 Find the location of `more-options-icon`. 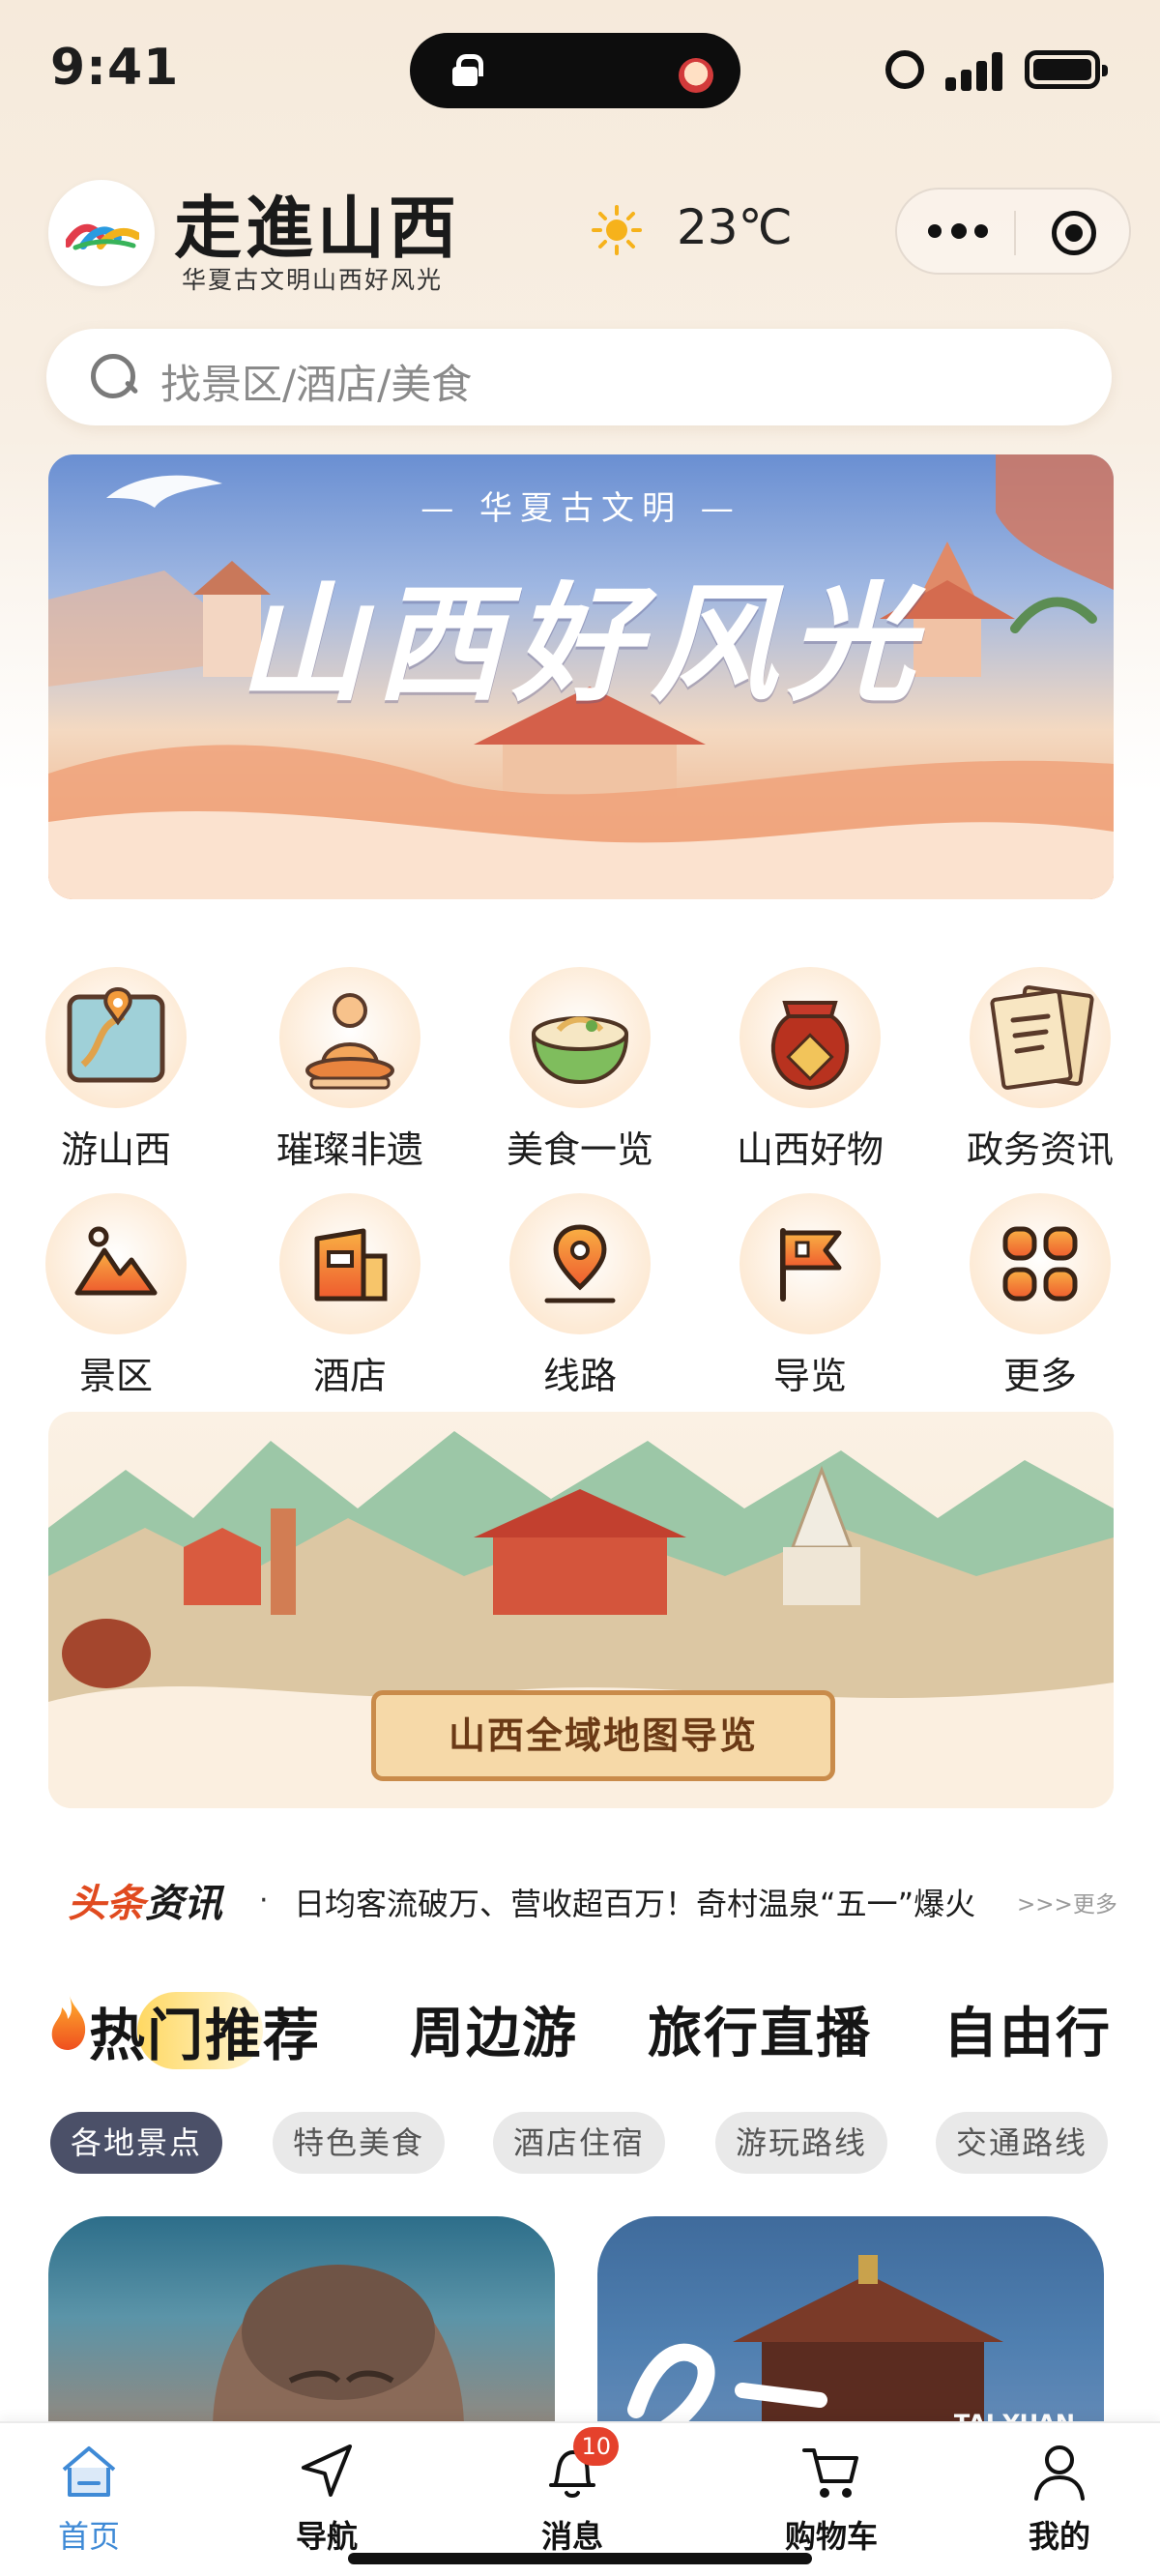

more-options-icon is located at coordinates (958, 231).